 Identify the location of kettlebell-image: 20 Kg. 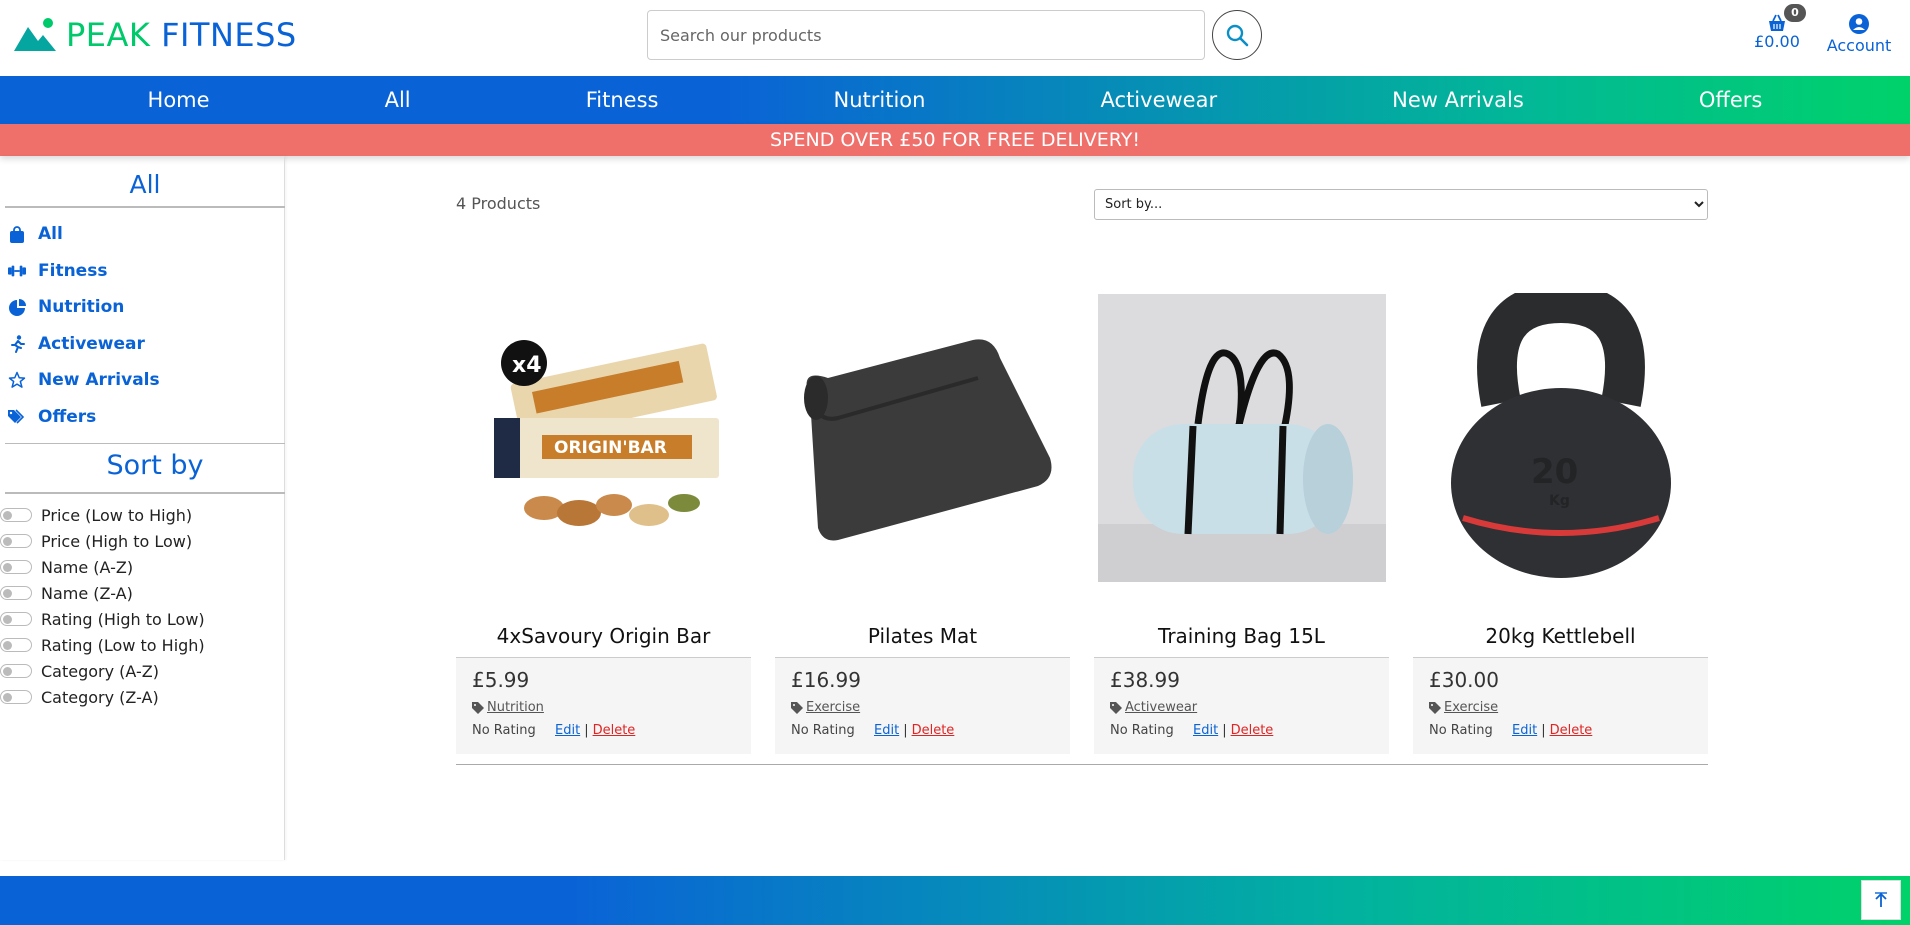
(1560, 435).